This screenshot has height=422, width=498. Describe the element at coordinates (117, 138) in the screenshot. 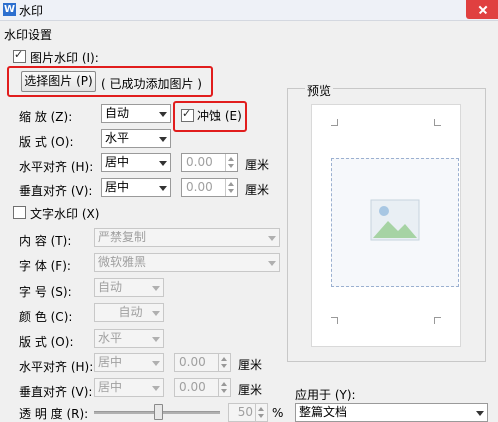

I see `layout-value: 水平` at that location.